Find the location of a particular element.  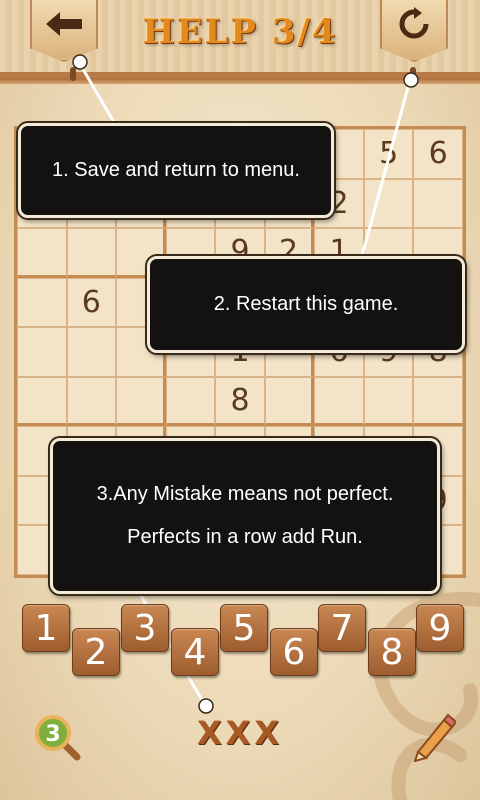

hint-button: 3 is located at coordinates (57, 737).